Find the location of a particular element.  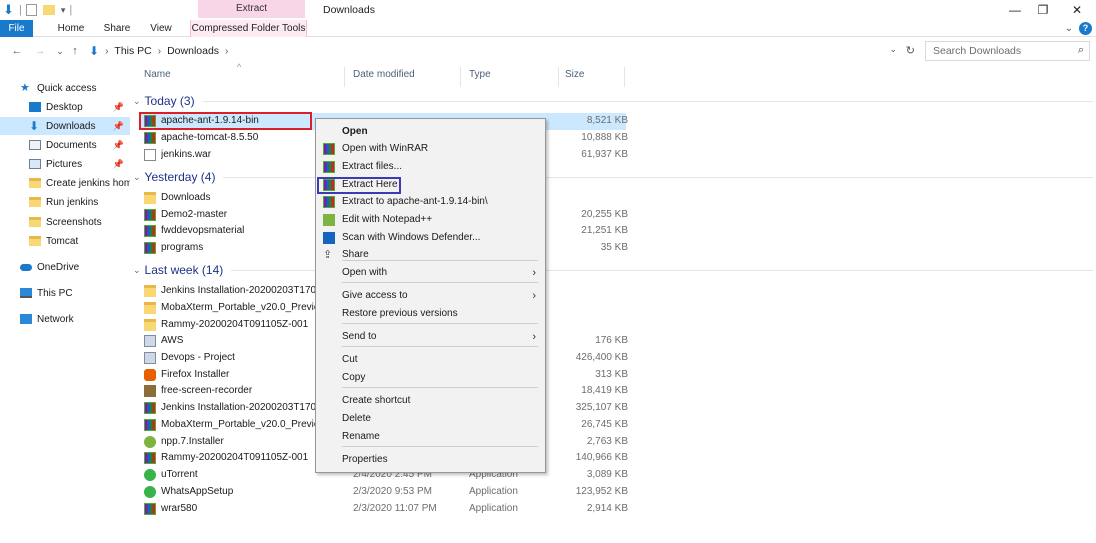

winrar-icon is located at coordinates (329, 202).